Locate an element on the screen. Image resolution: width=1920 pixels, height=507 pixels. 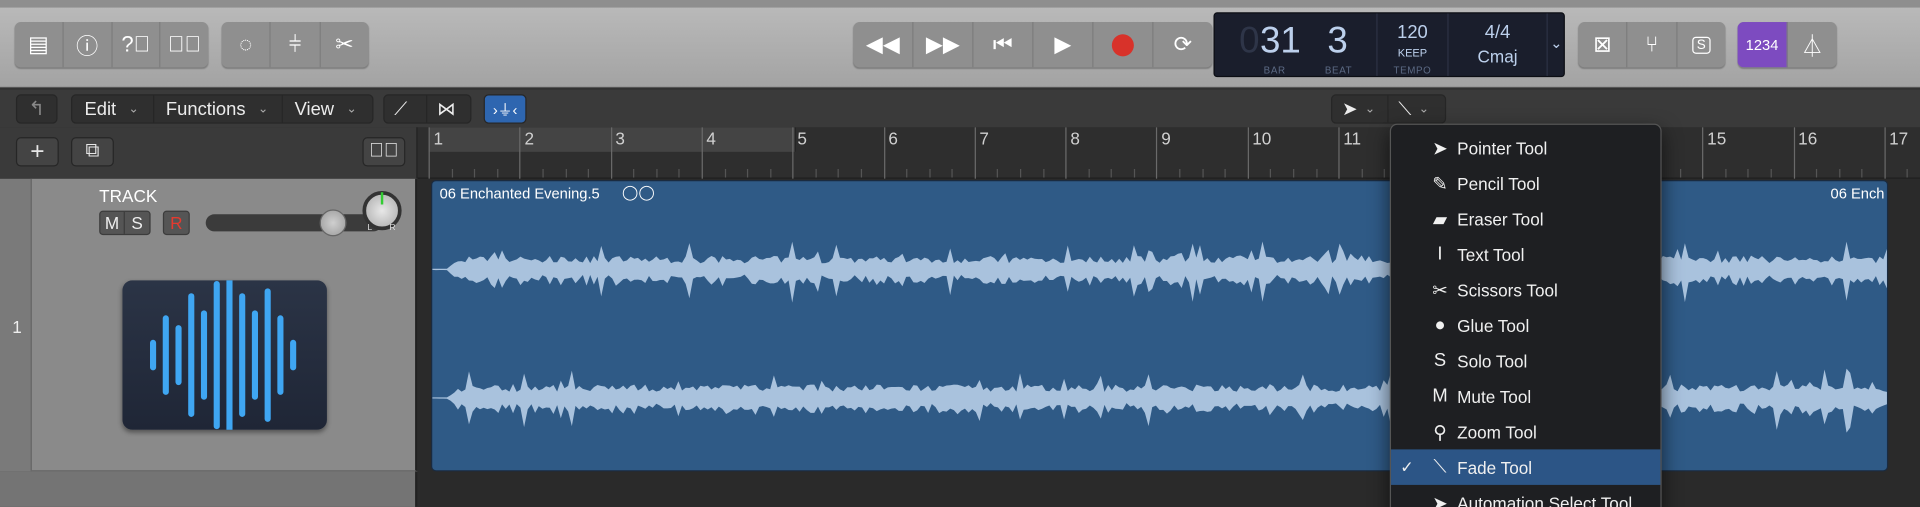
play-button: ▶ is located at coordinates (1063, 45).